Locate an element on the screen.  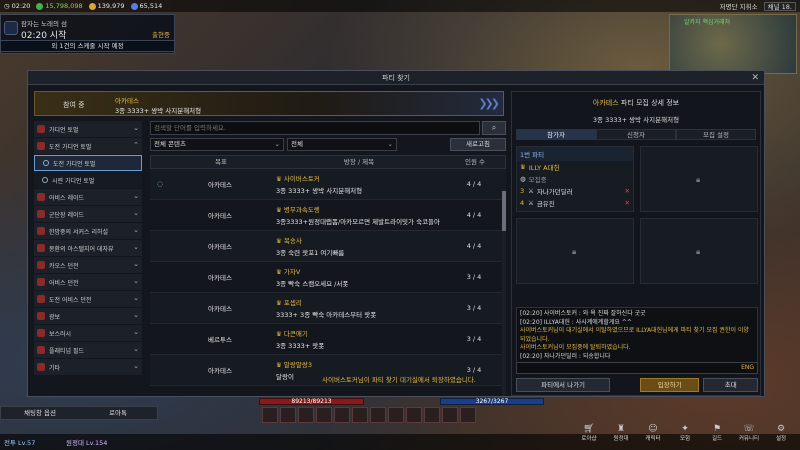
menu-shop: 🛒︎ 로아샵 is located at coordinates (589, 433).